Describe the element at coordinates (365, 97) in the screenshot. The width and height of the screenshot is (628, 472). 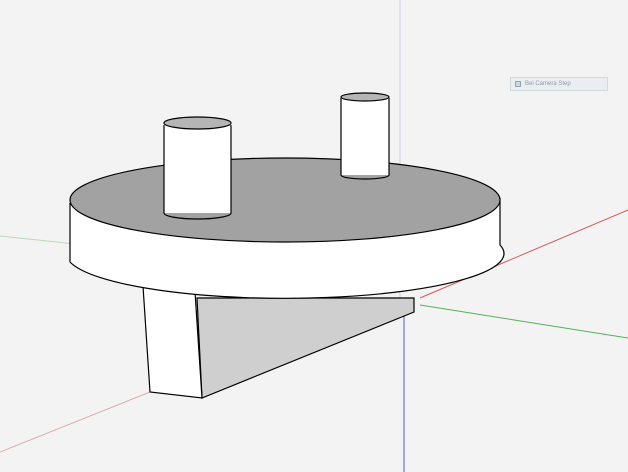
I see `right-peg-top` at that location.